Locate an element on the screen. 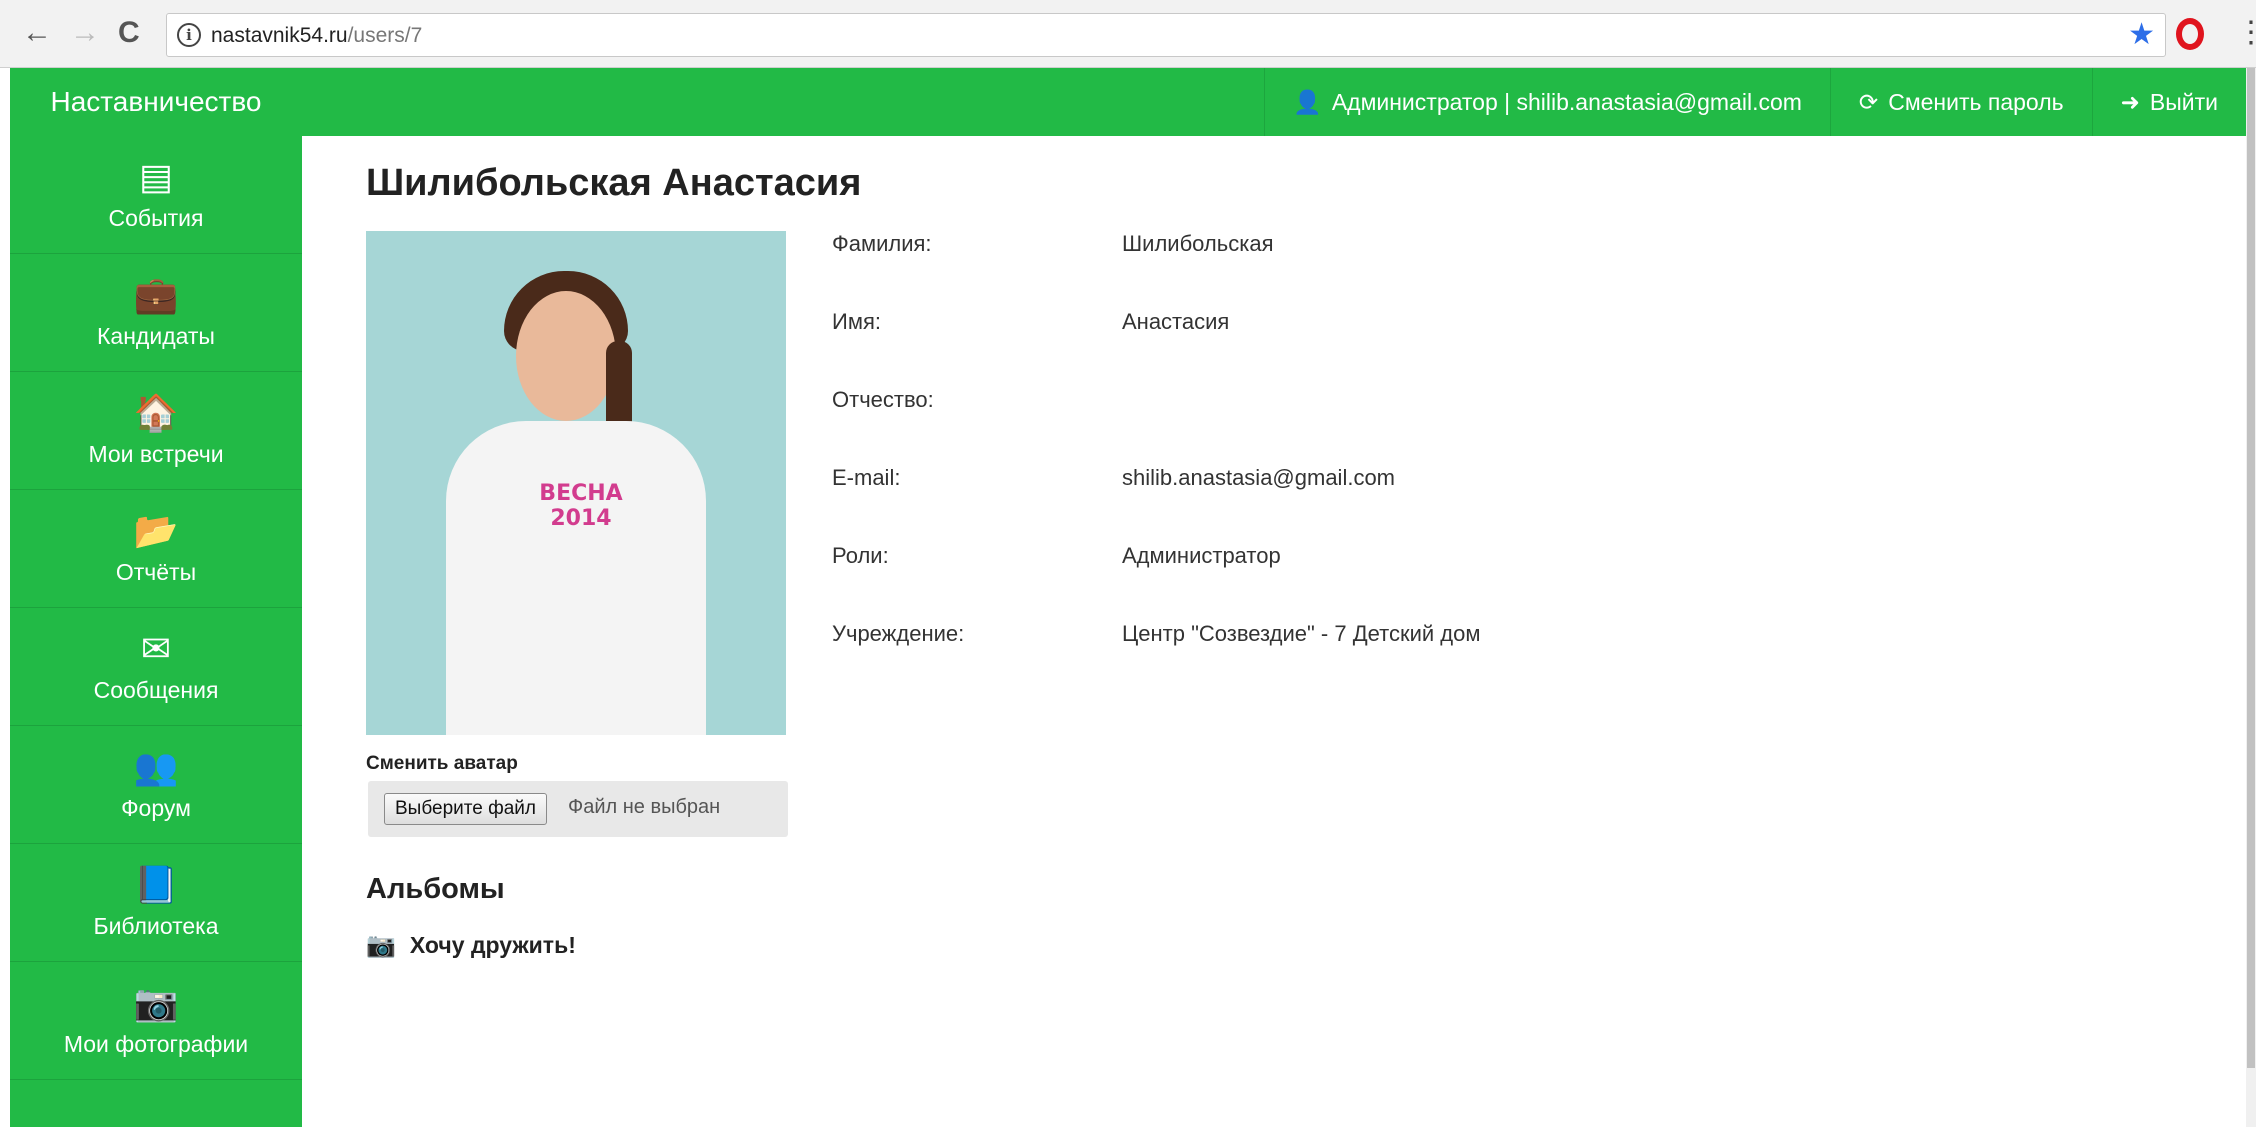 This screenshot has height=1127, width=2256. info-icon: i is located at coordinates (189, 35).